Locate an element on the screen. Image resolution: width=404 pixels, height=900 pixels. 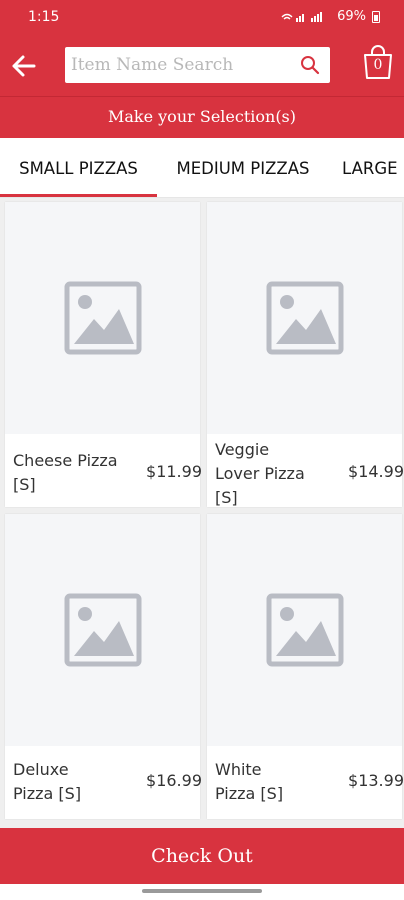
product-price: $13.99 is located at coordinates (376, 780).